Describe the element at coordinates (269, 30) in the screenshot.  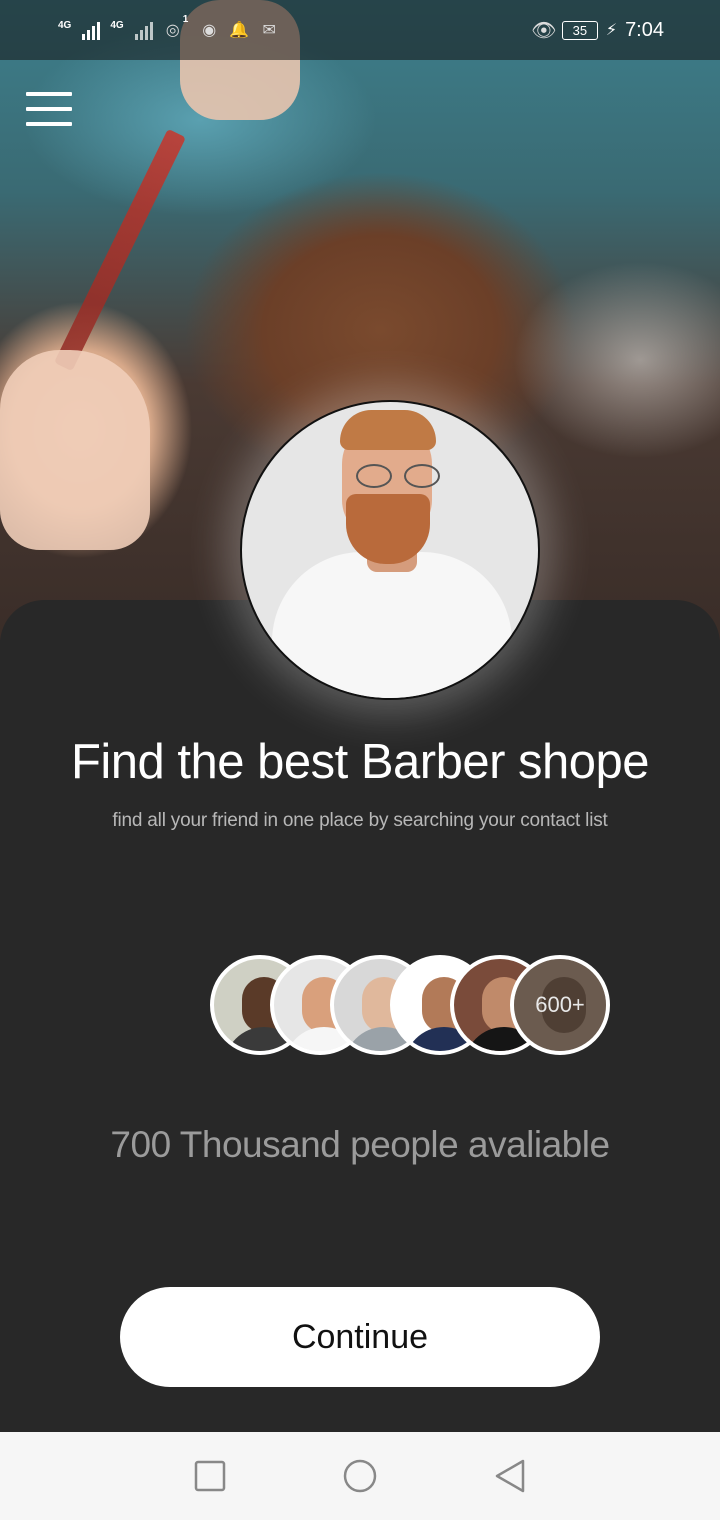
I see `mail-icon: ✉` at that location.